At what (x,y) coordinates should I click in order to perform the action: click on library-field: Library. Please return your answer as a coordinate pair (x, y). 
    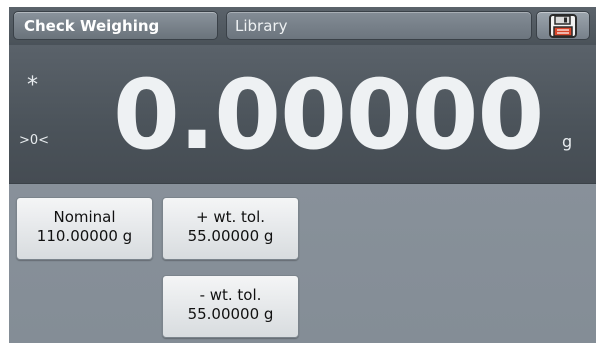
    Looking at the image, I should click on (379, 25).